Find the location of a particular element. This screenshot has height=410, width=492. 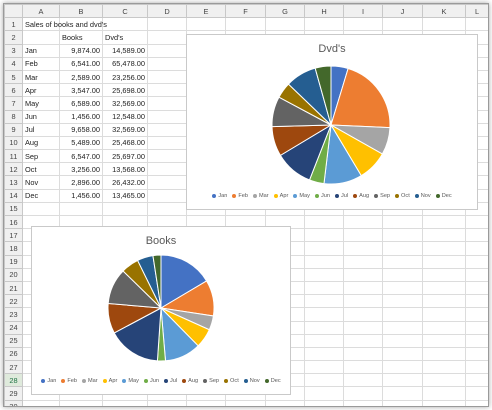

books-value-cell: 5,489.00 is located at coordinates (81, 143).